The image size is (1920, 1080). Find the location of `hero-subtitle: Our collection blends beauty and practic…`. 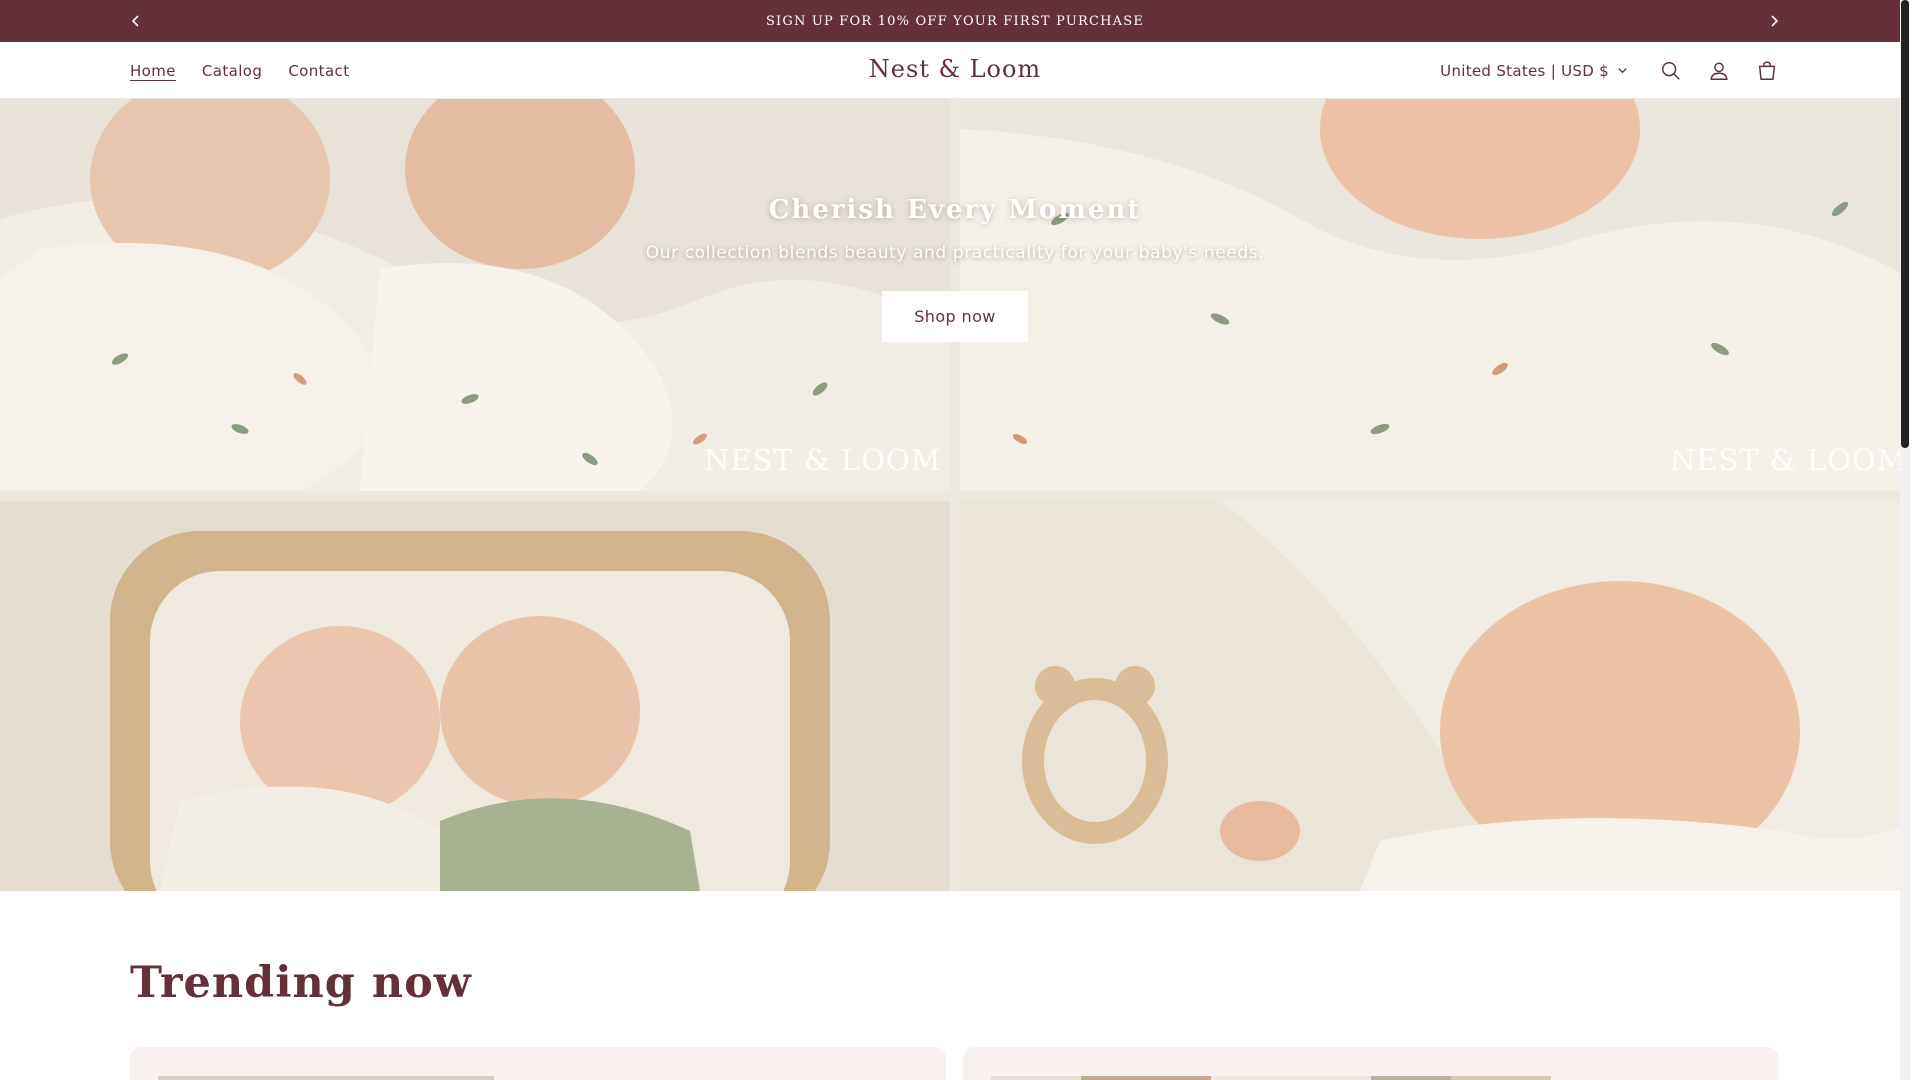

hero-subtitle: Our collection blends beauty and practic… is located at coordinates (955, 253).